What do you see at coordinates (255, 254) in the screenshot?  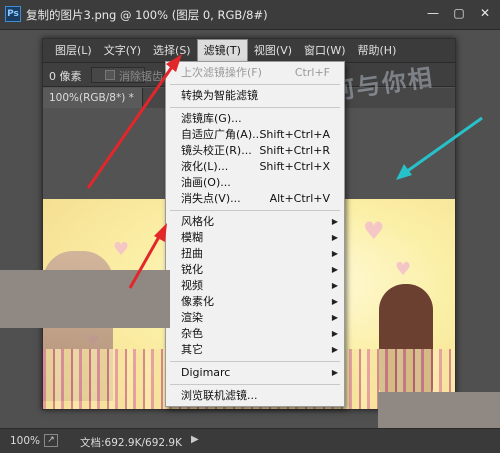 I see `menu-item-distort: 扭曲 ▶` at bounding box center [255, 254].